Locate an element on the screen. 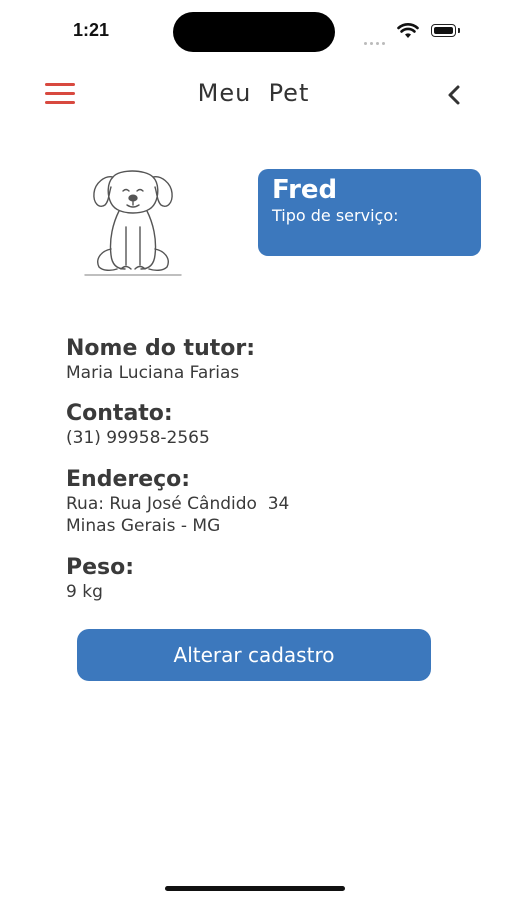  tutor-value: Maria Luciana Farias is located at coordinates (153, 373).